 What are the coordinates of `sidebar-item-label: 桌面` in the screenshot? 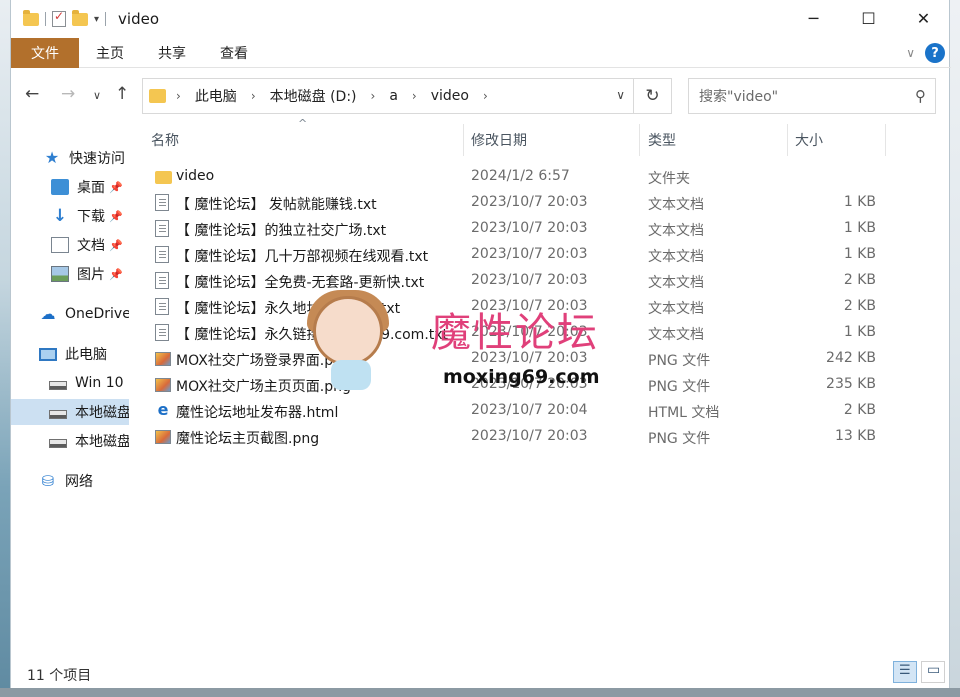 It's located at (91, 188).